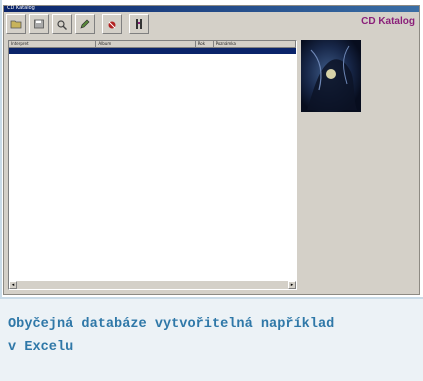  I want to click on search-icon, so click(62, 24).